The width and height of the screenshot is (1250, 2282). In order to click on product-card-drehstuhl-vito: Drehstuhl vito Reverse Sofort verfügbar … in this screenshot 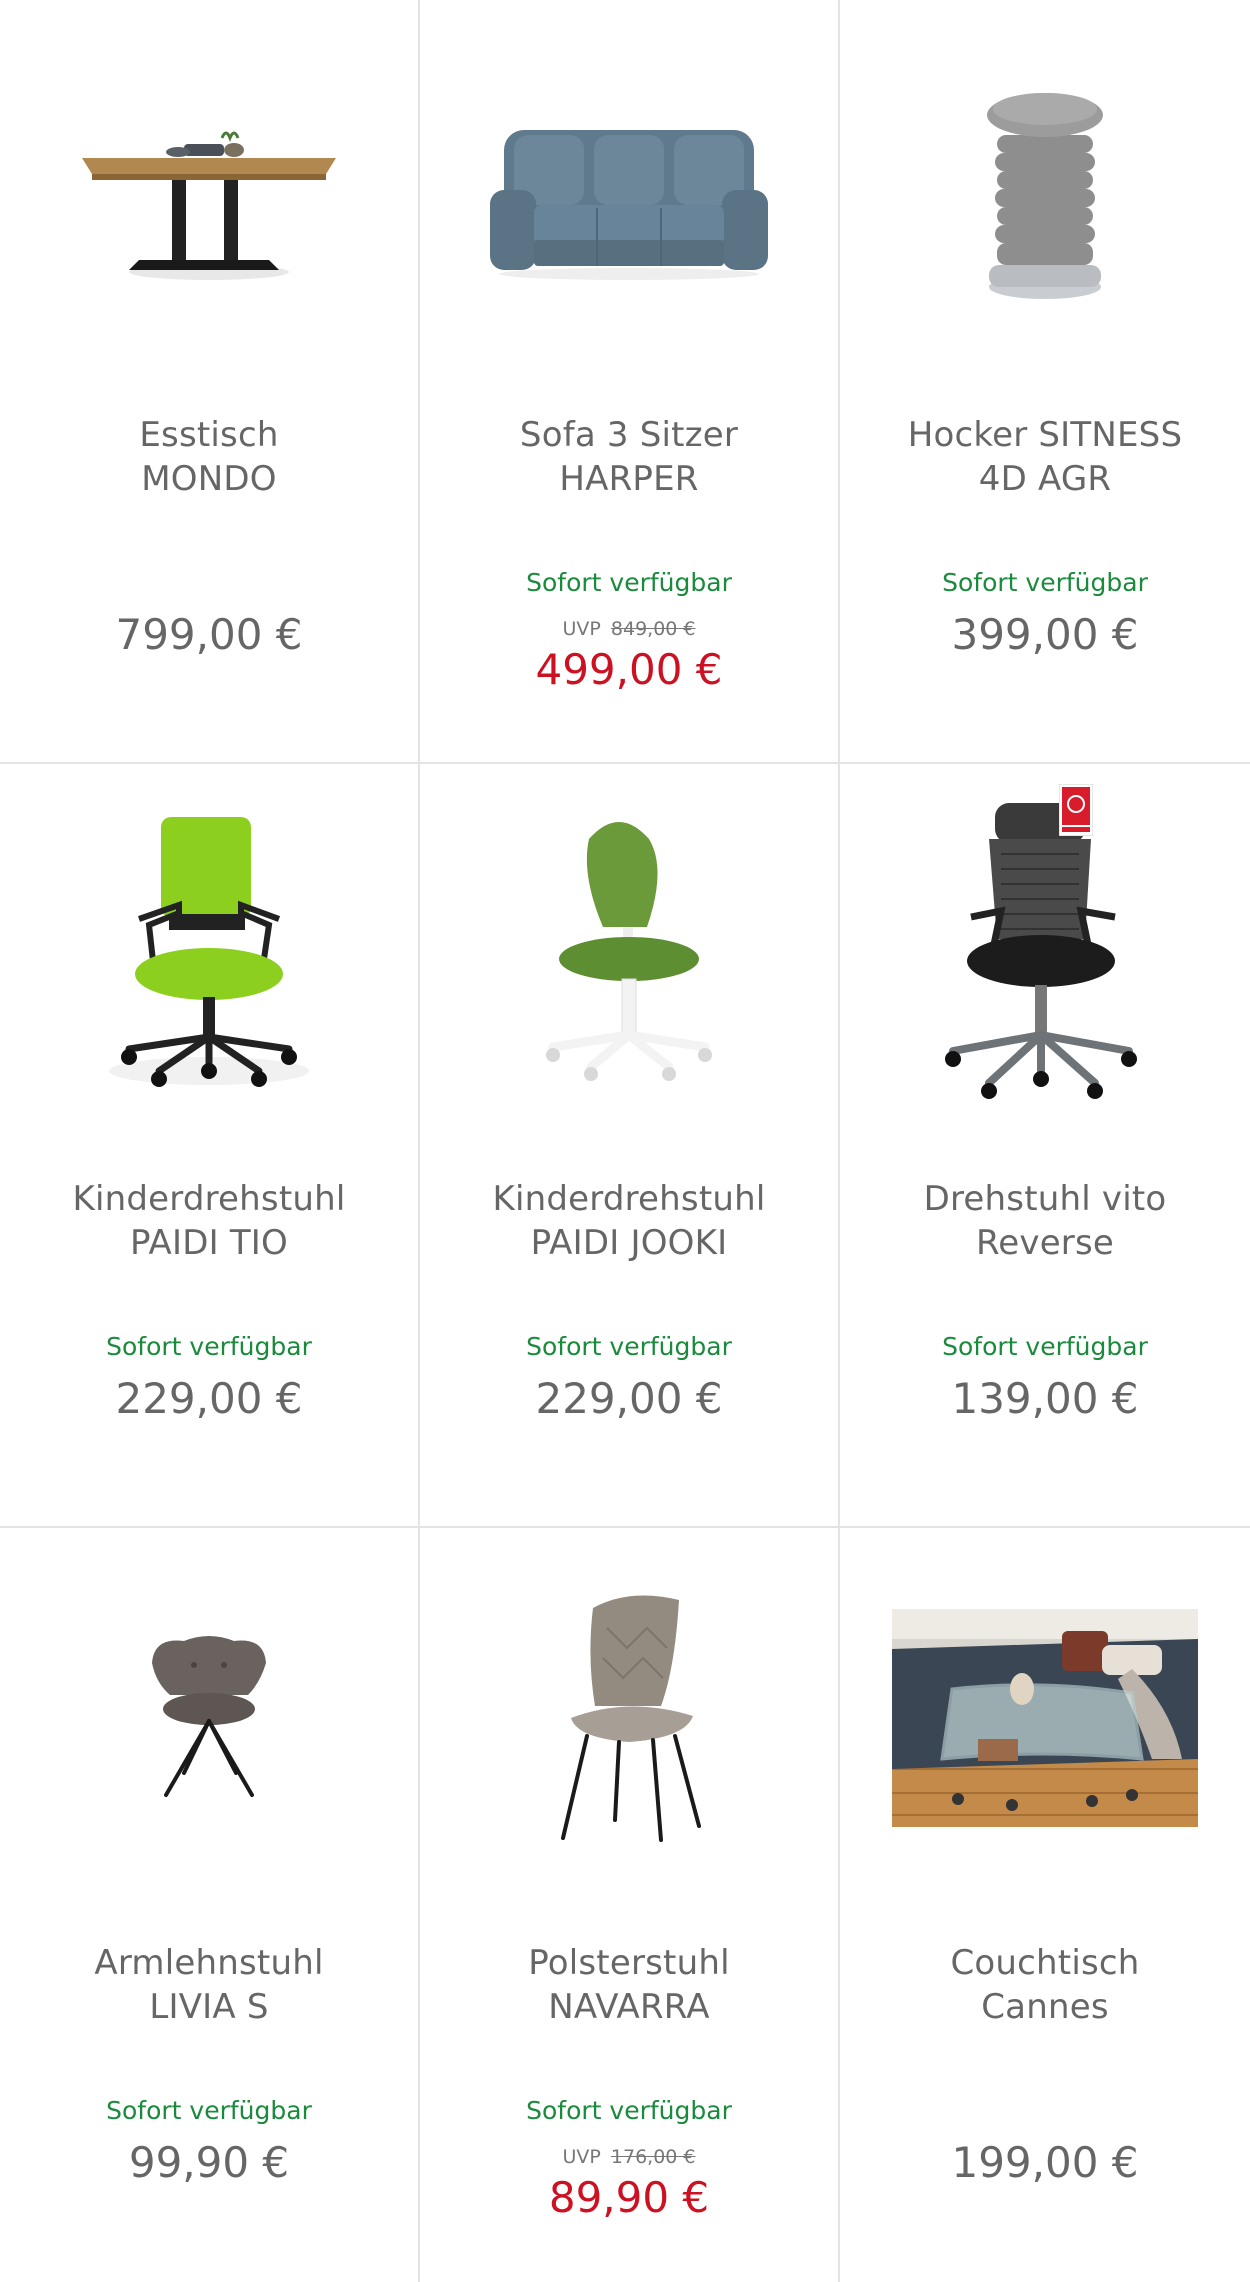, I will do `click(1045, 1145)`.